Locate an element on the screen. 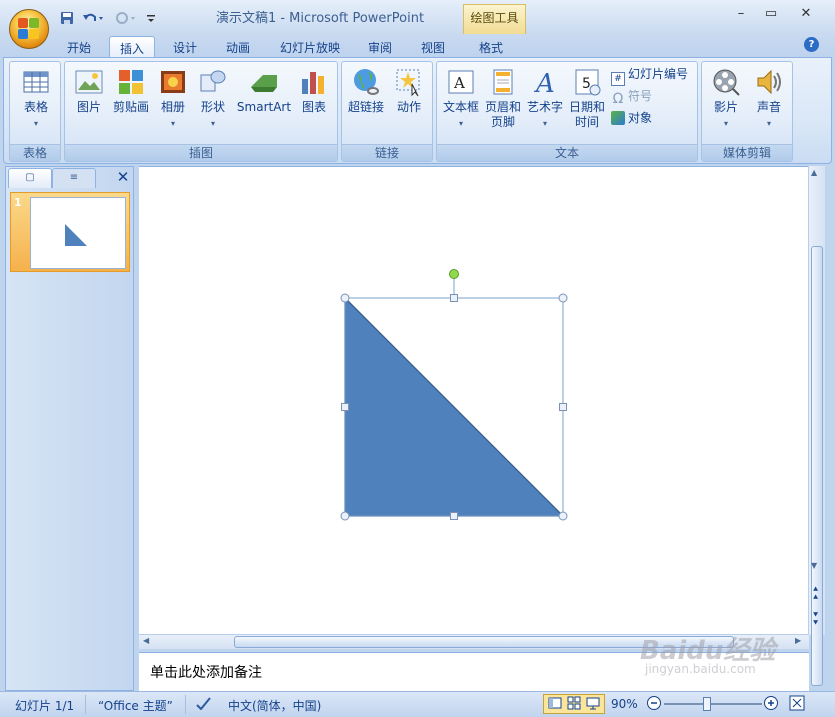 The width and height of the screenshot is (835, 717). pane-close-button: ✕ is located at coordinates (123, 177).